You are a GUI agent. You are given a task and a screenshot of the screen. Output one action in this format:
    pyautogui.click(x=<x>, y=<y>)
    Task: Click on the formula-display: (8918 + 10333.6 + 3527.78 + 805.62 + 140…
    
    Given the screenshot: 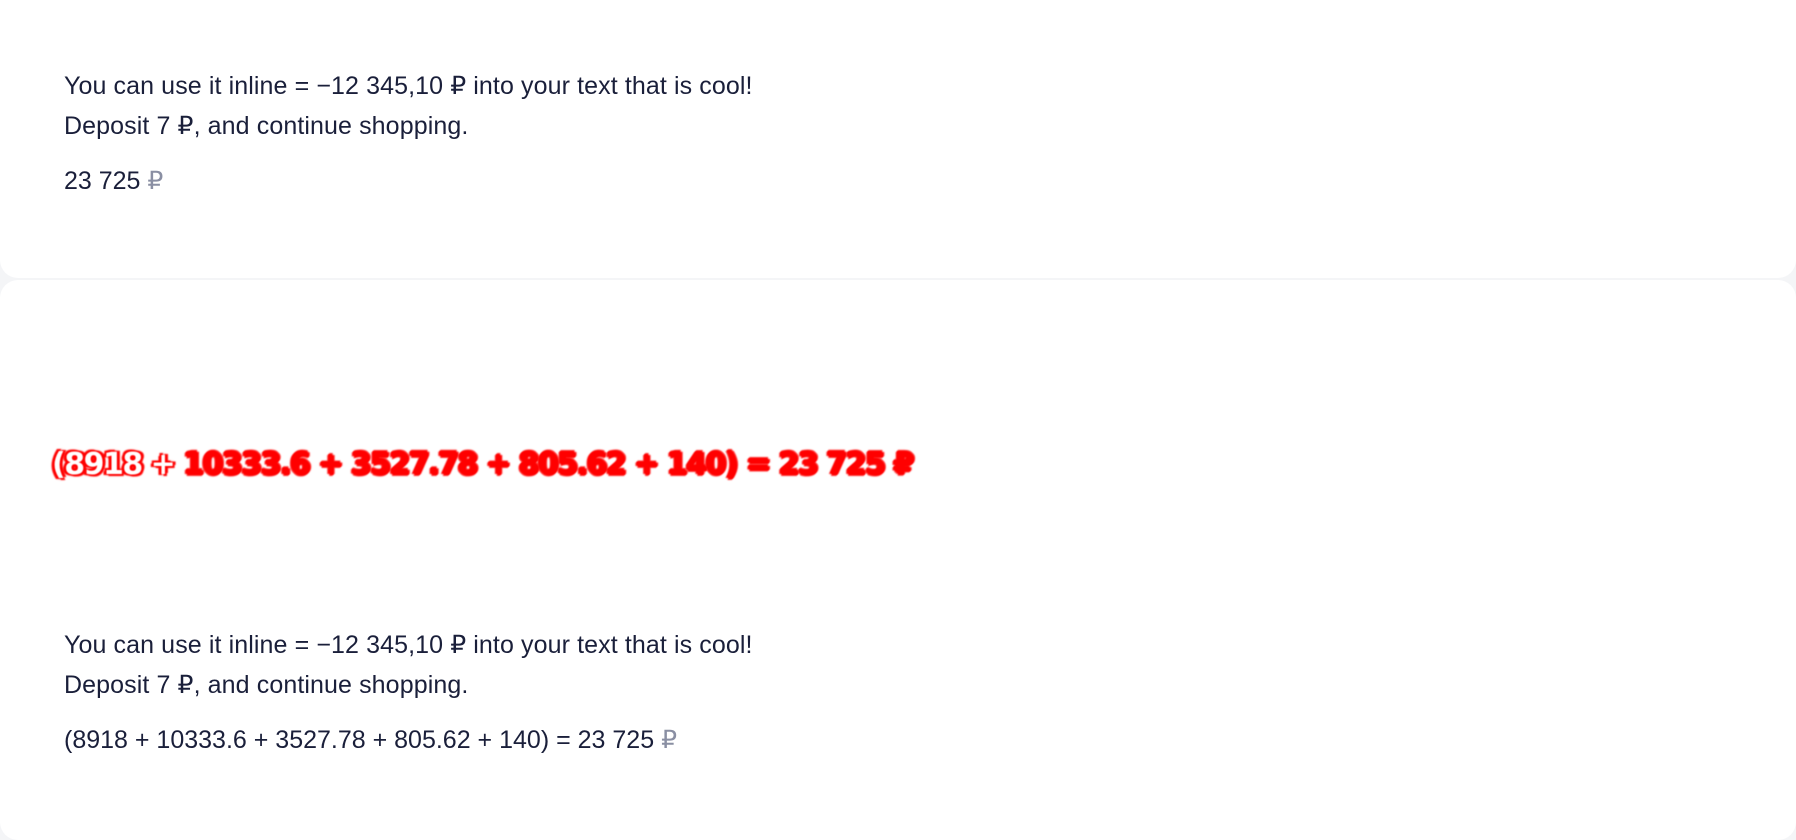 What is the action you would take?
    pyautogui.click(x=370, y=740)
    